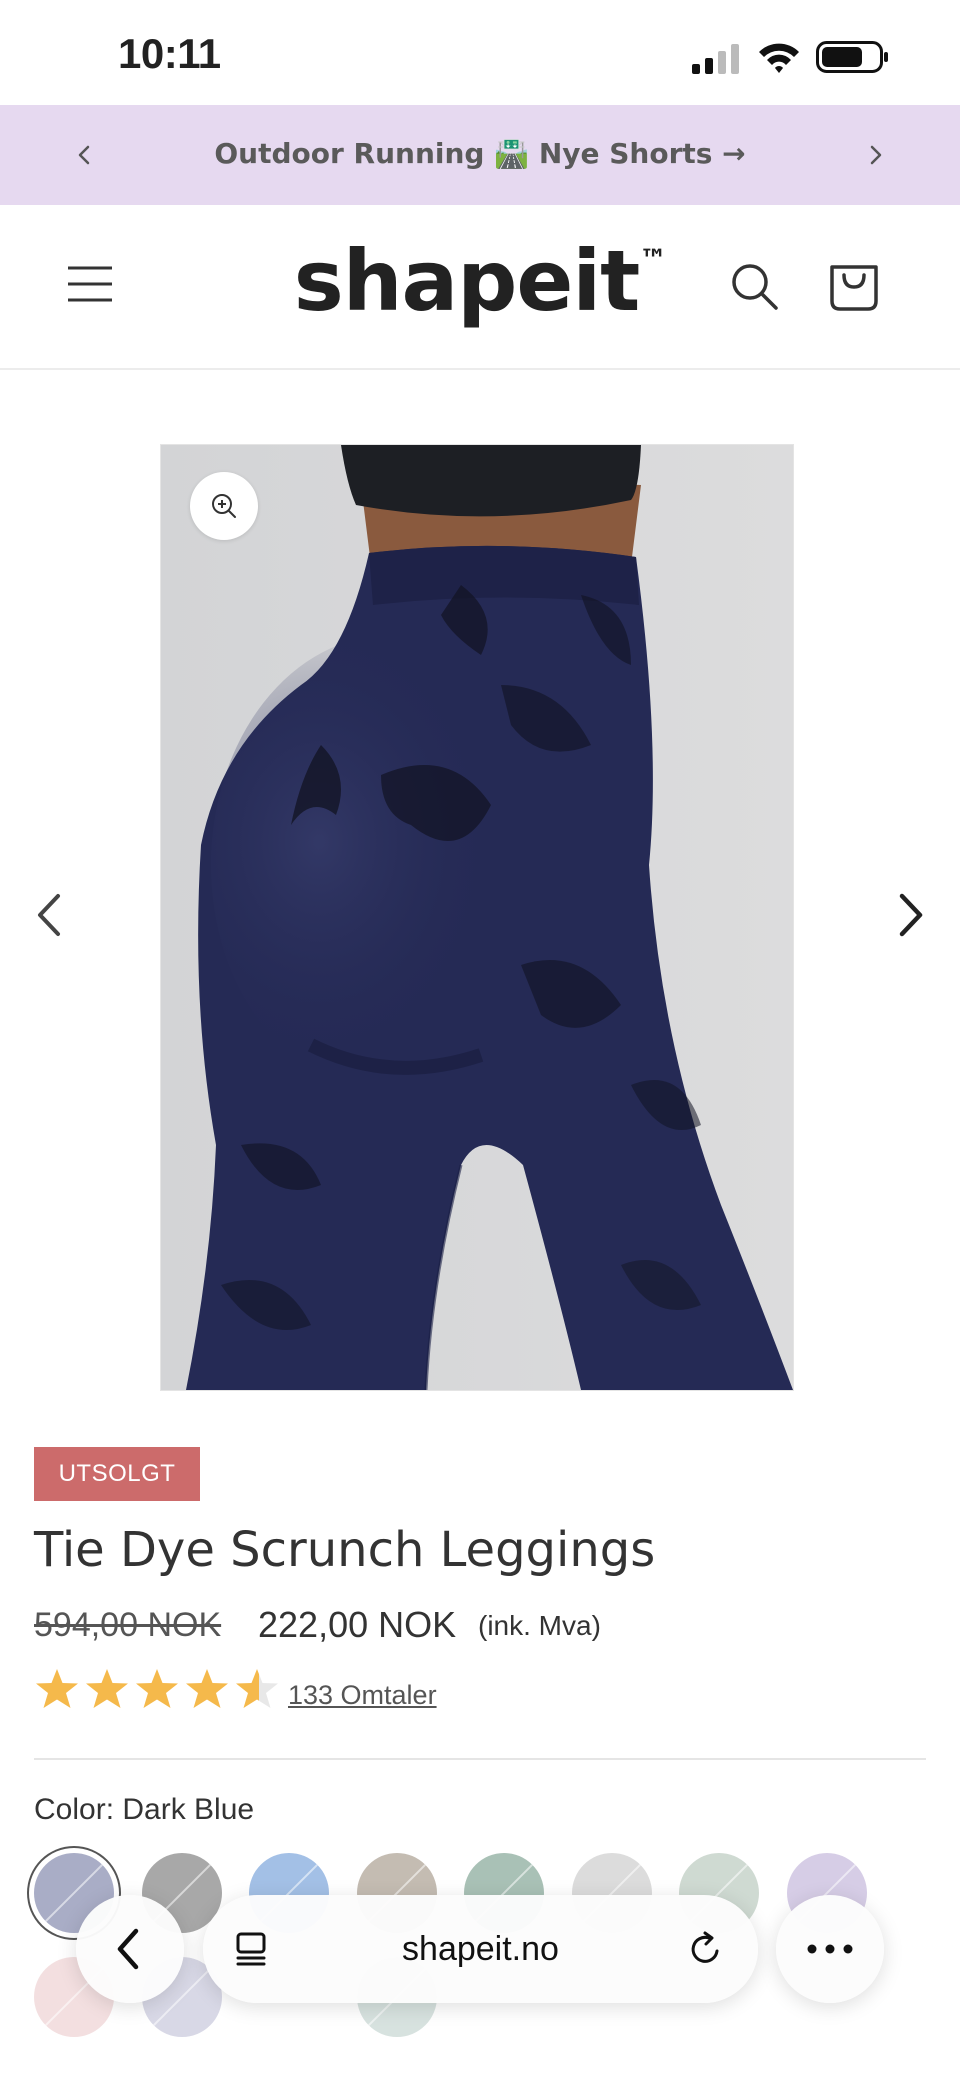 The image size is (960, 2077). Describe the element at coordinates (779, 58) in the screenshot. I see `wifi-icon` at that location.